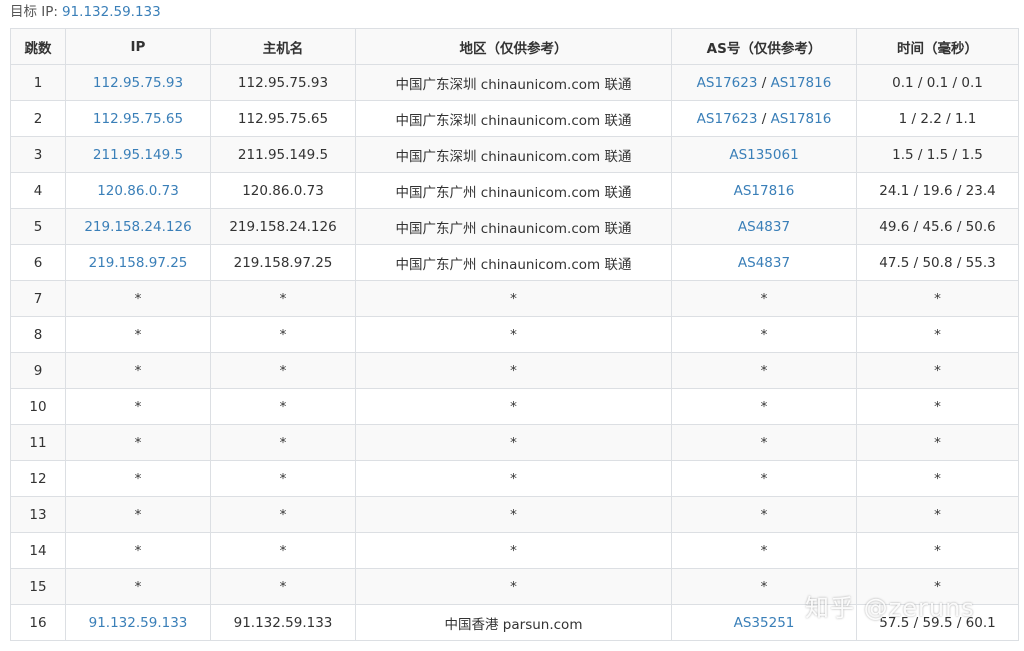 Image resolution: width=1024 pixels, height=651 pixels. I want to click on table-row: 8 * * * * *, so click(514, 334).